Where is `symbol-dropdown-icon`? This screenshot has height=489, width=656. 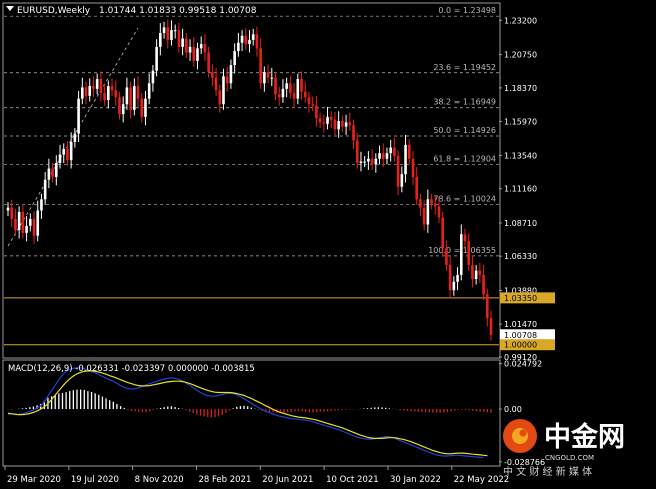
symbol-dropdown-icon is located at coordinates (10, 8).